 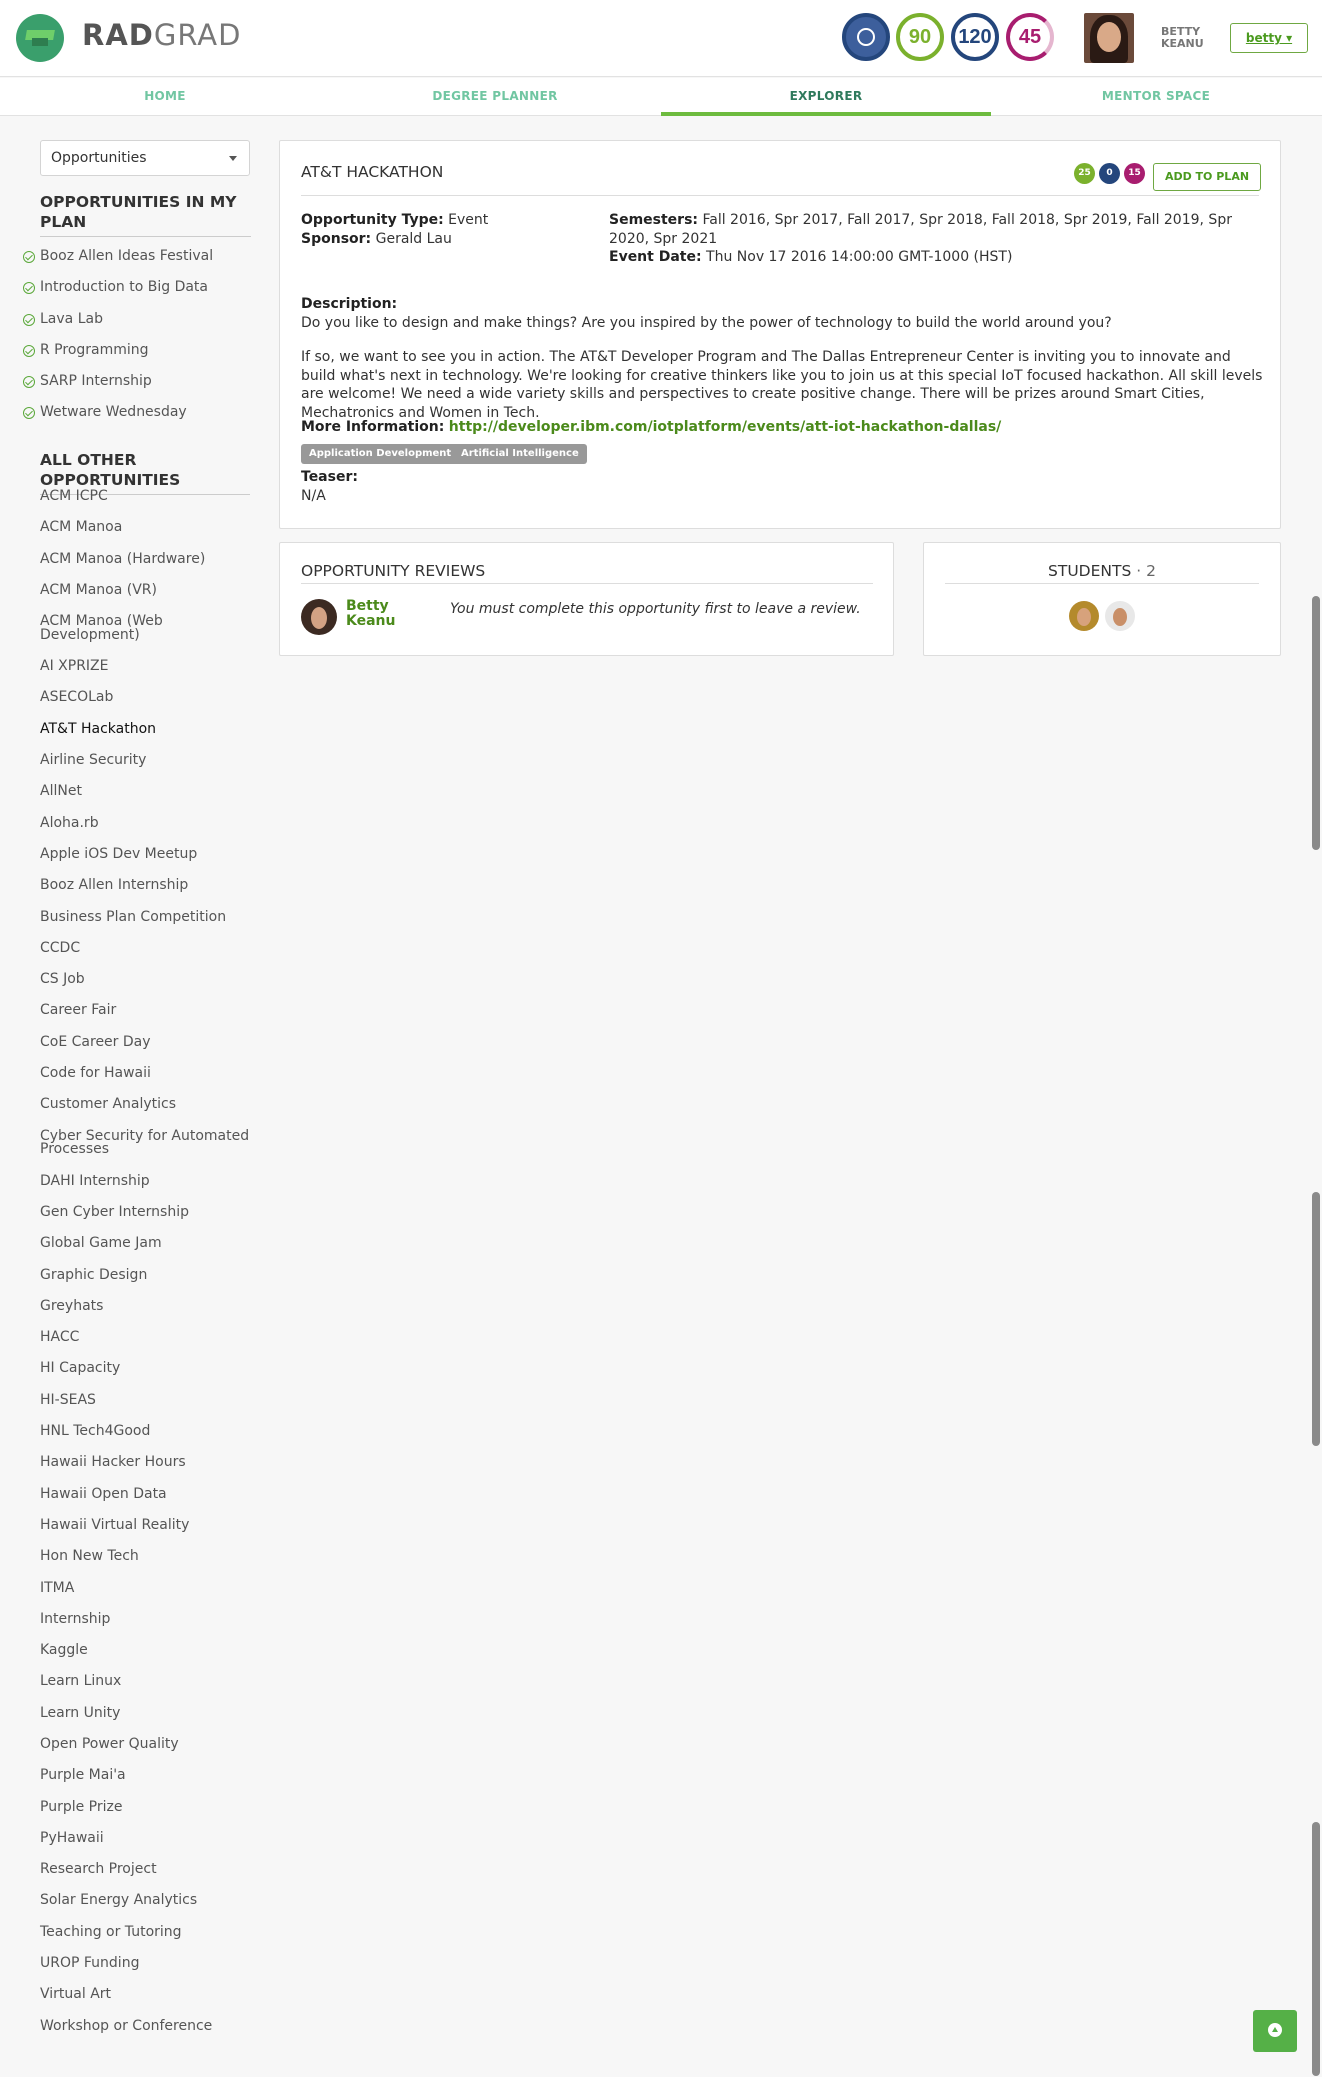 I want to click on radgrad-logo-icon, so click(x=40, y=38).